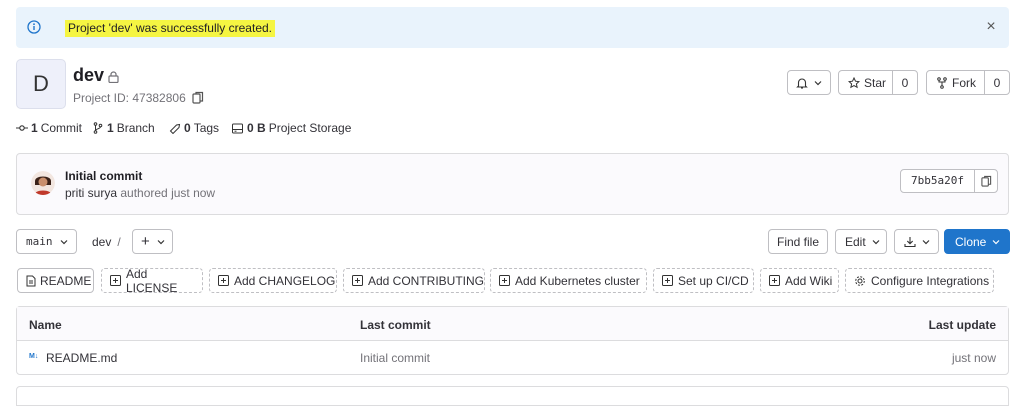 The width and height of the screenshot is (1024, 406). I want to click on clone-button: Clone, so click(977, 241).